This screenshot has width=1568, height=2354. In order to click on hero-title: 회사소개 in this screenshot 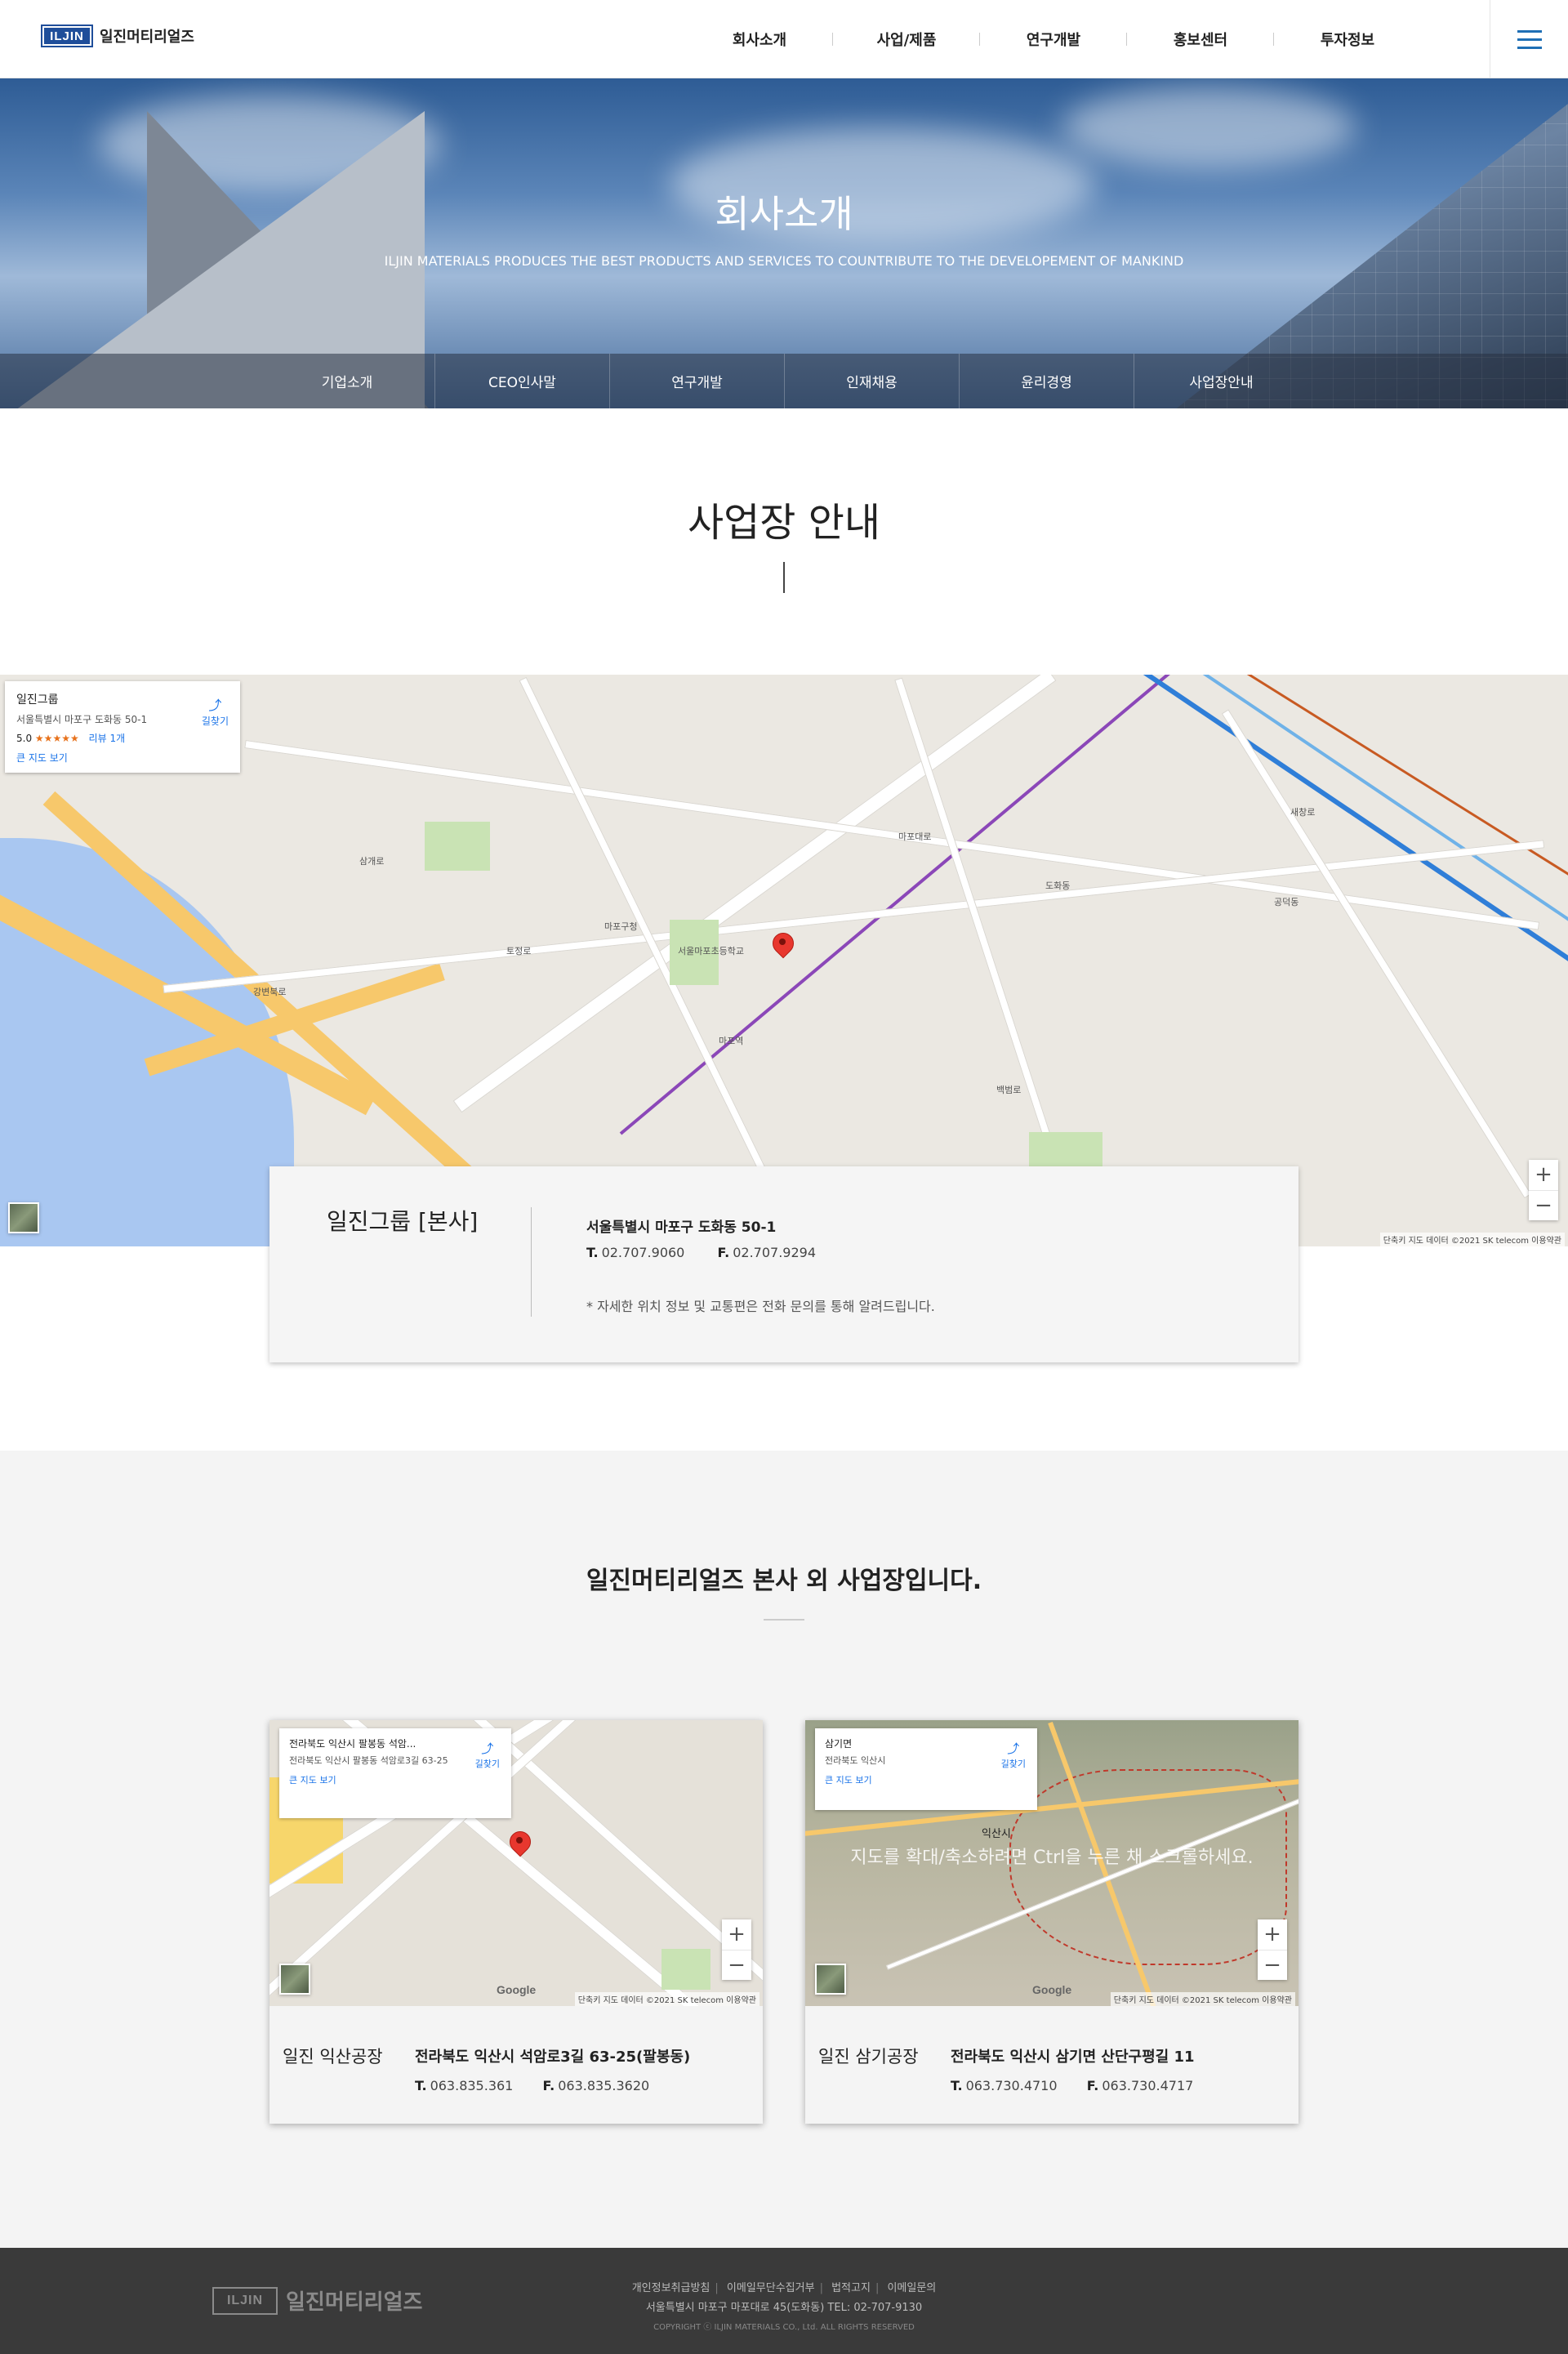, I will do `click(784, 214)`.